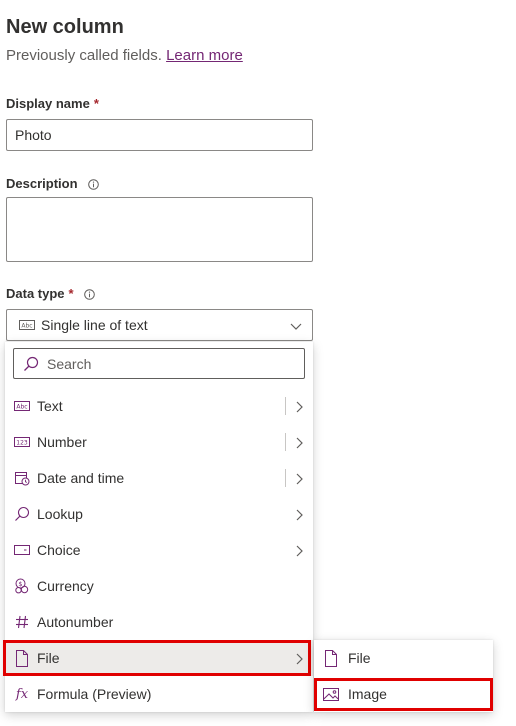  Describe the element at coordinates (159, 325) in the screenshot. I see `data-type-dropdown: Abc Single line of text` at that location.